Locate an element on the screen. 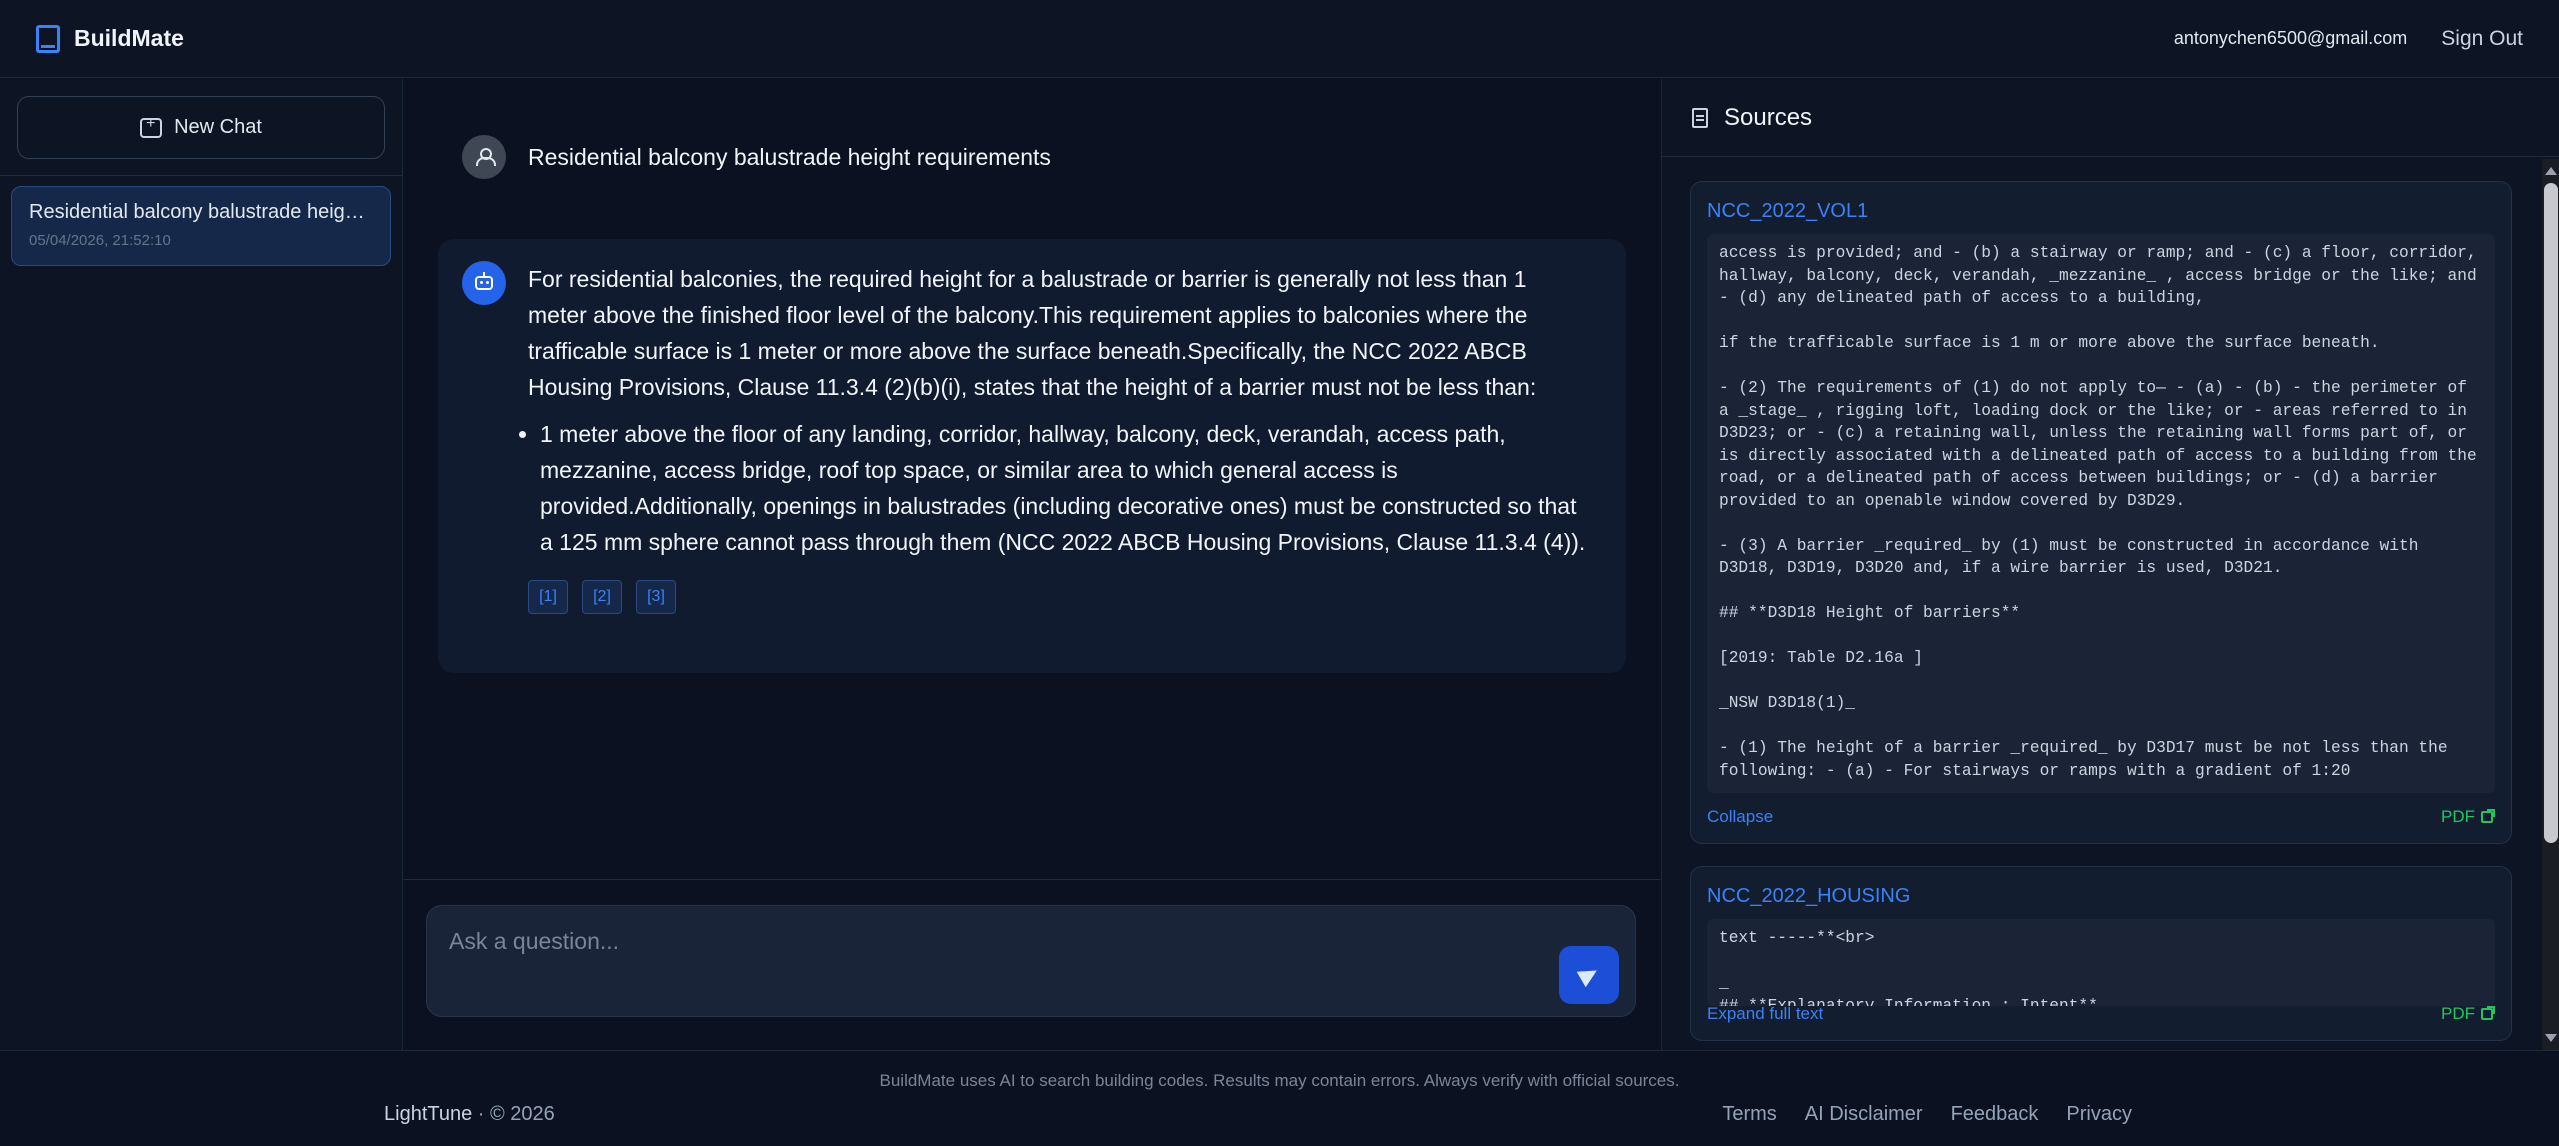  divider is located at coordinates (201, 175).